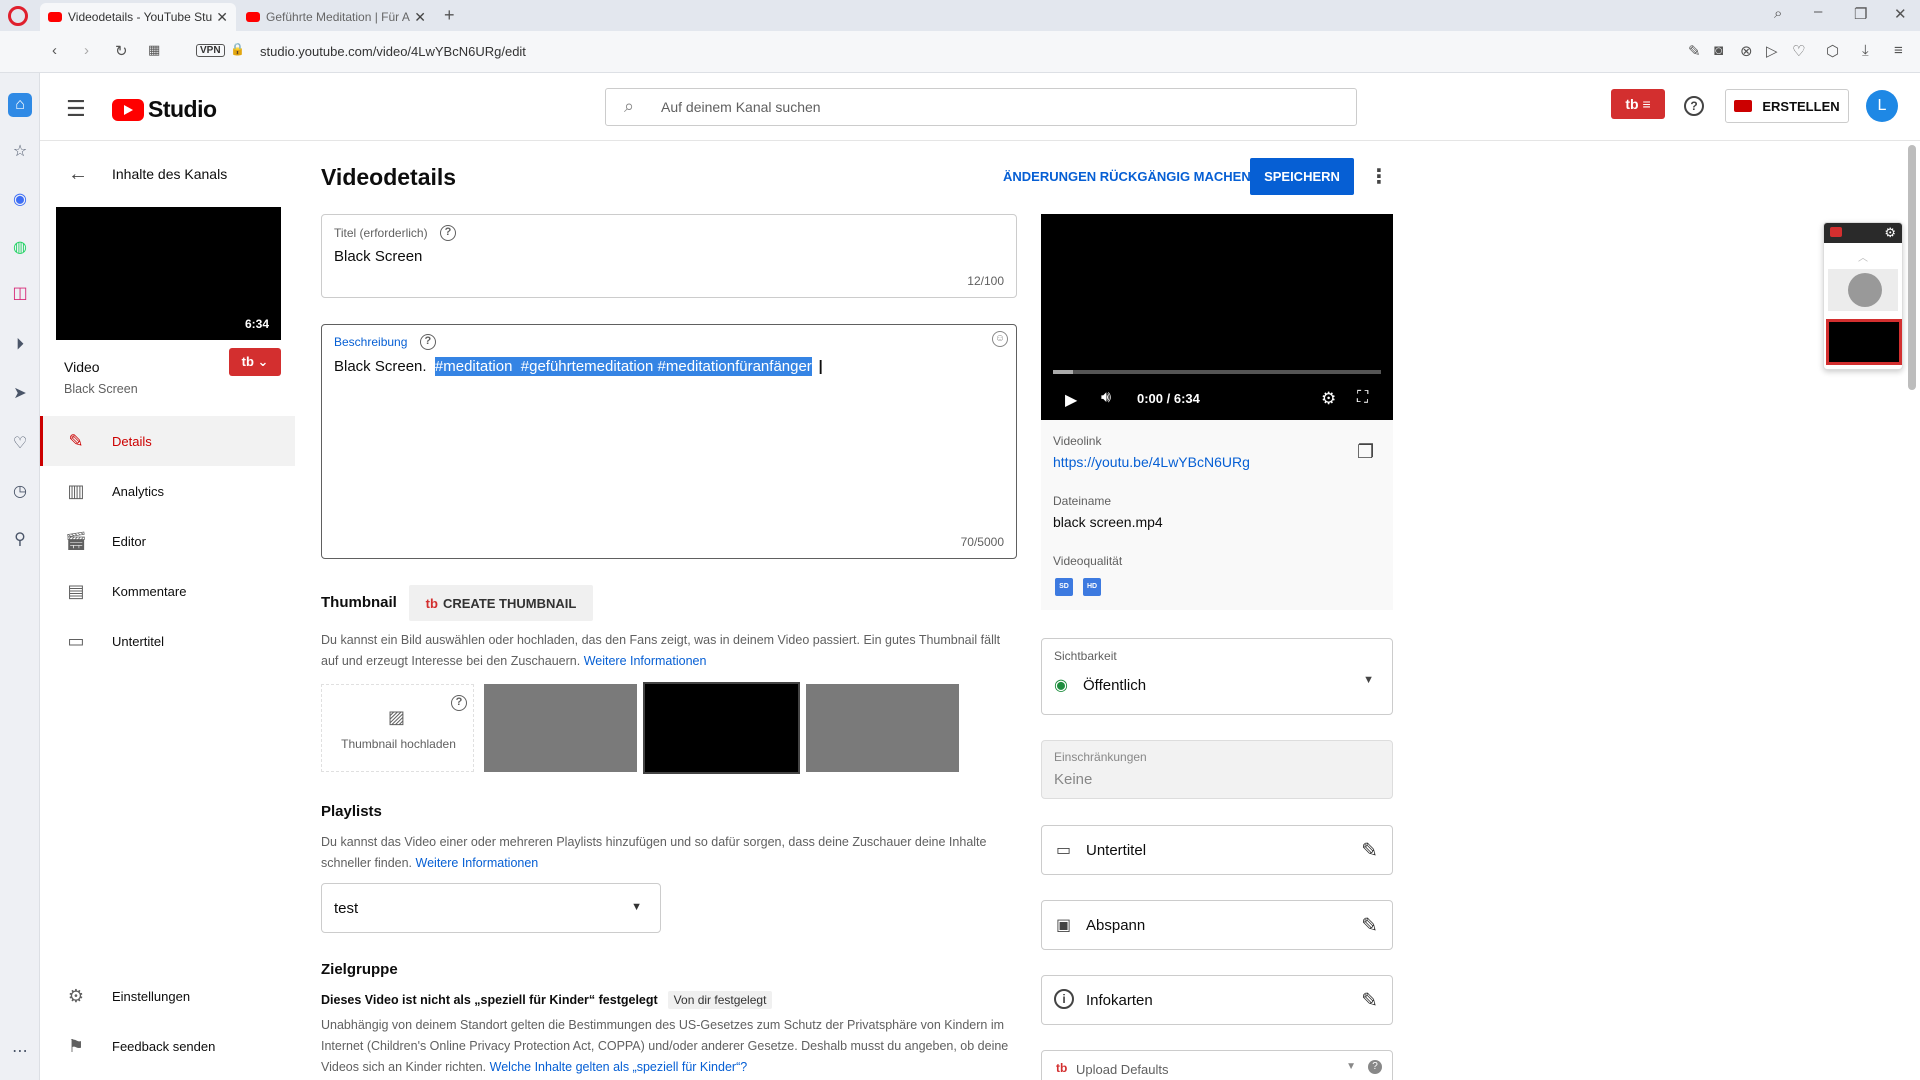  What do you see at coordinates (1890, 233) in the screenshot?
I see `gear-icon: ⚙` at bounding box center [1890, 233].